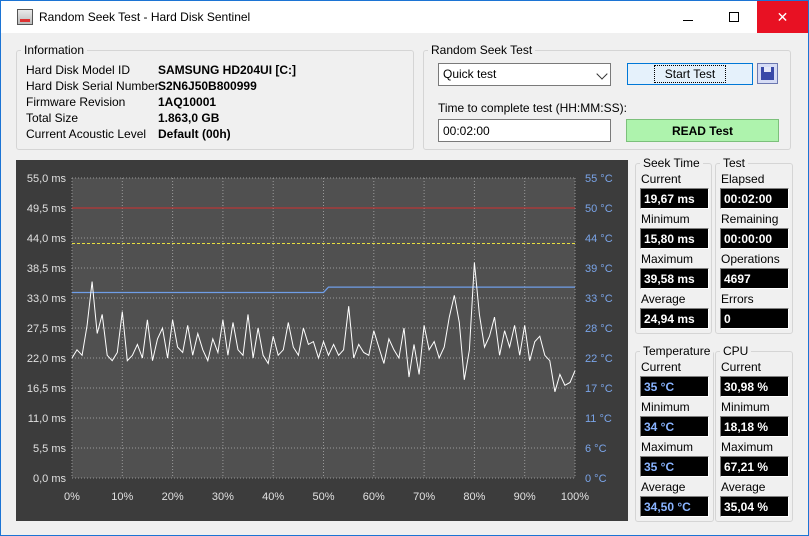 This screenshot has width=809, height=536. What do you see at coordinates (599, 299) in the screenshot?
I see `y-right-tick-label: 33 °C` at bounding box center [599, 299].